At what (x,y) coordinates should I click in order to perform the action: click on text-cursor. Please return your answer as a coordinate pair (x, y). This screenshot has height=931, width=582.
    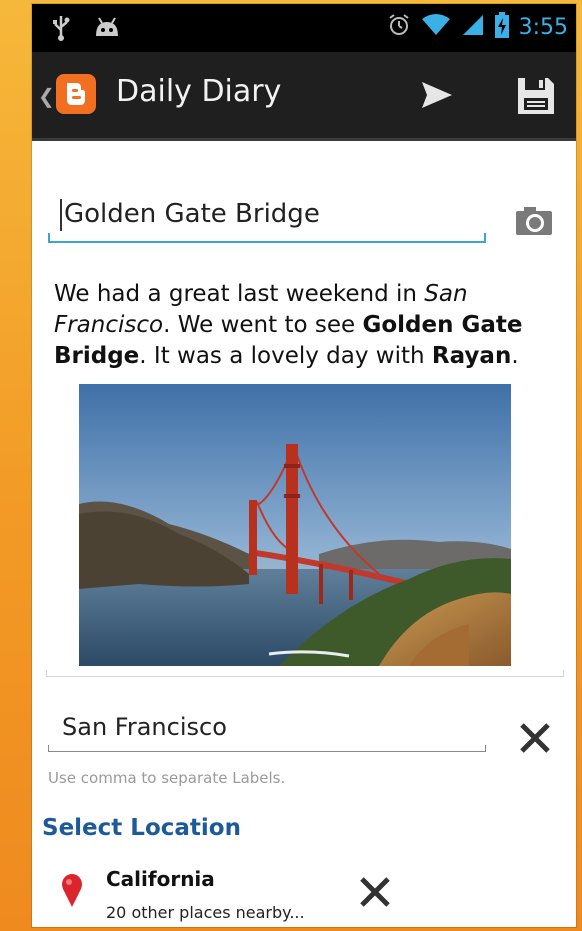
    Looking at the image, I should click on (61, 215).